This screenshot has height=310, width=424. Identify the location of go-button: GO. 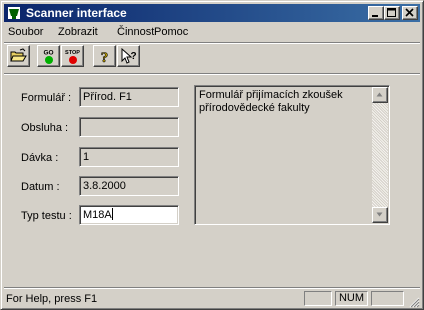
(48, 56).